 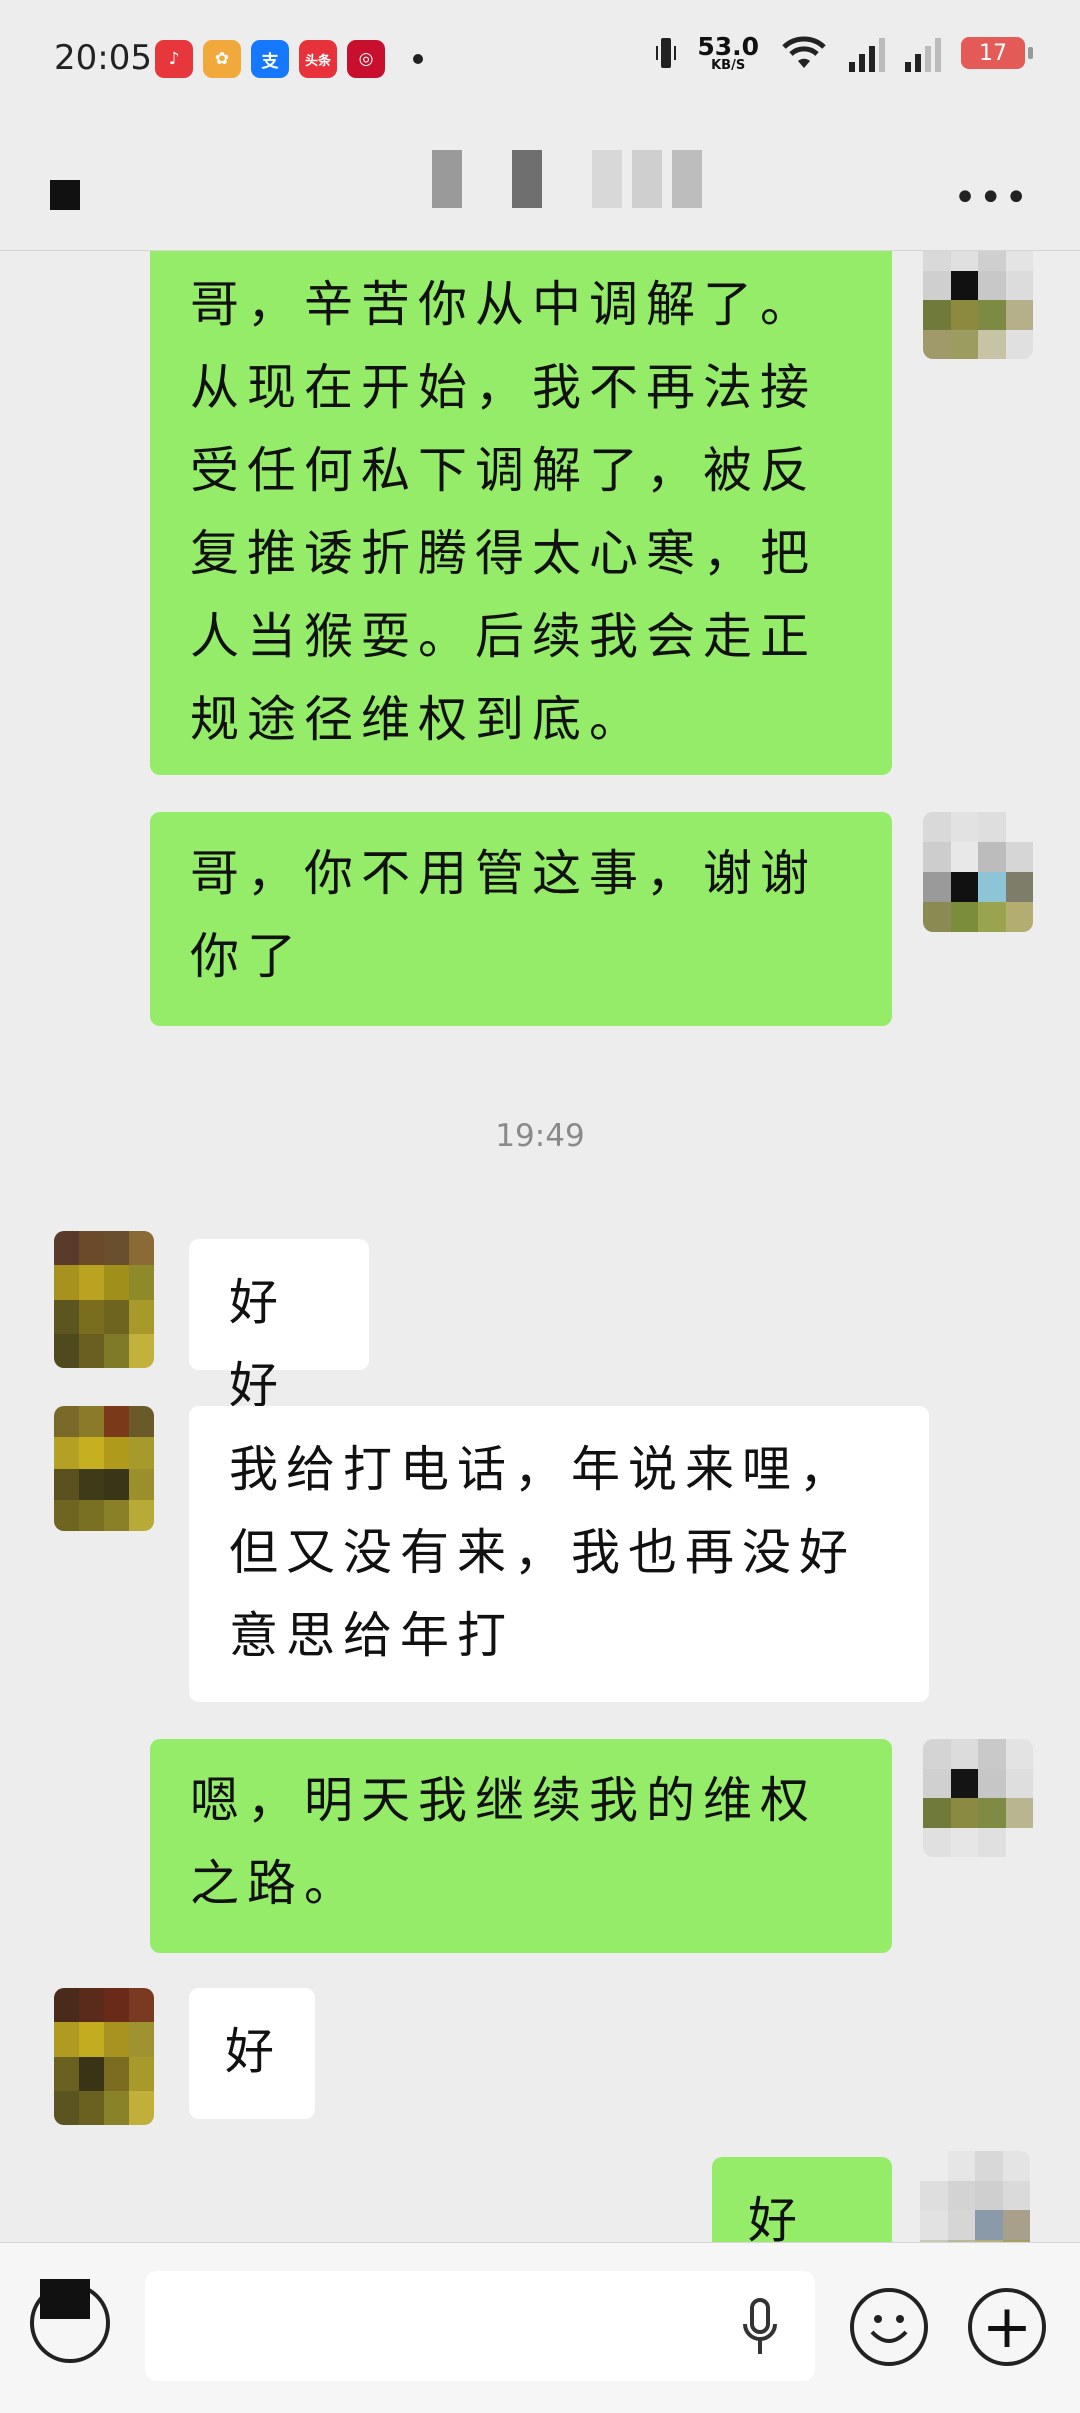 What do you see at coordinates (728, 65) in the screenshot?
I see `network-speed-unit: KB/S` at bounding box center [728, 65].